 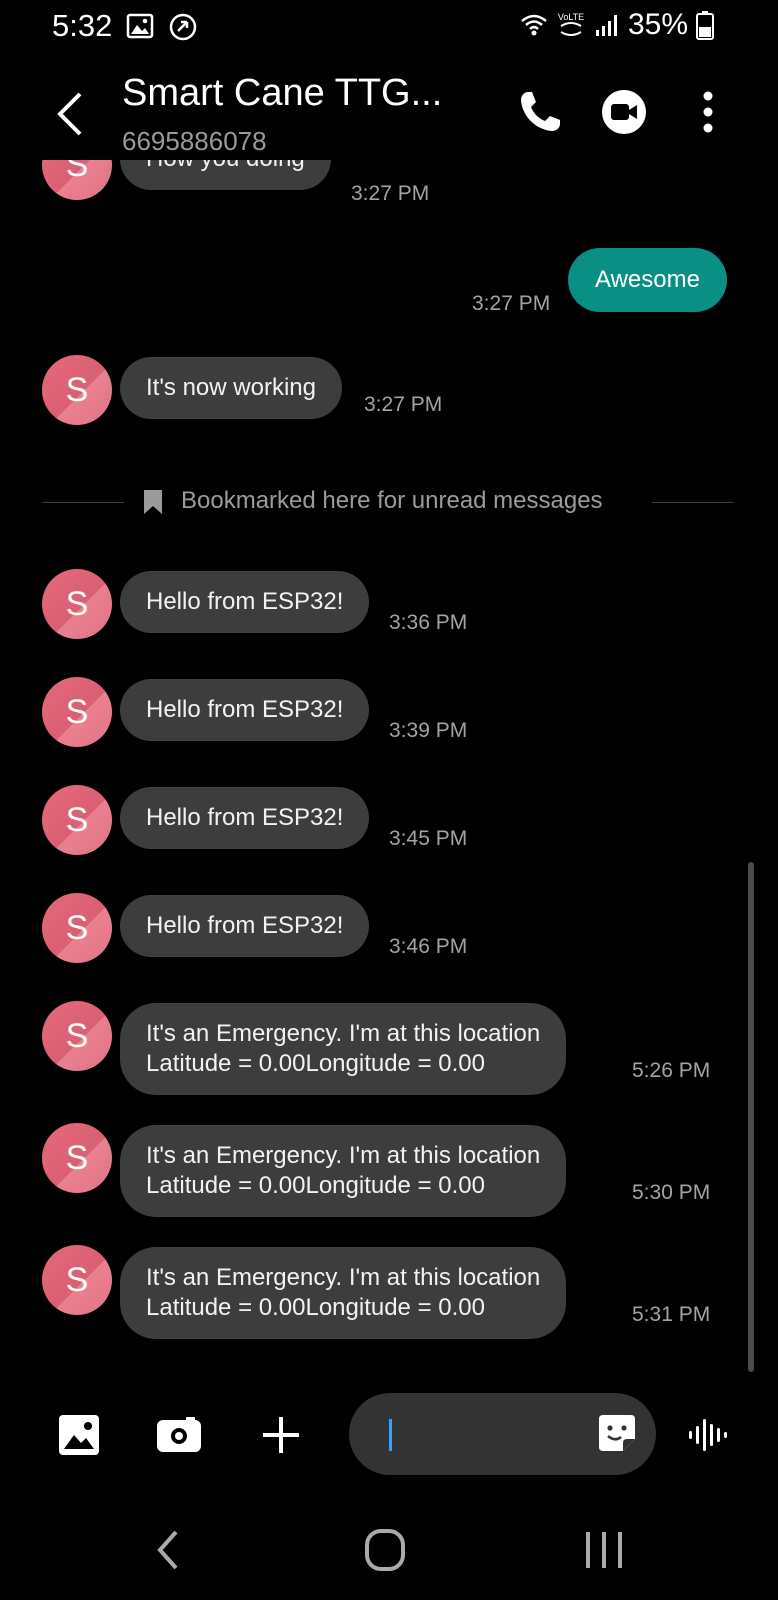 I want to click on nav-back-icon, so click(x=168, y=1550).